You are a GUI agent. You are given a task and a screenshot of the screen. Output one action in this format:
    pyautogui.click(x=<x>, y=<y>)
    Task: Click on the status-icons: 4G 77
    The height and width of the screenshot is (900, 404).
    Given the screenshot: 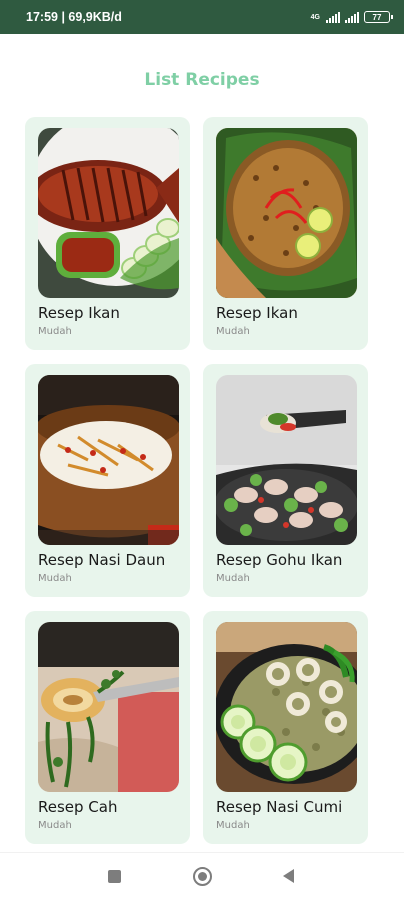 What is the action you would take?
    pyautogui.click(x=351, y=17)
    